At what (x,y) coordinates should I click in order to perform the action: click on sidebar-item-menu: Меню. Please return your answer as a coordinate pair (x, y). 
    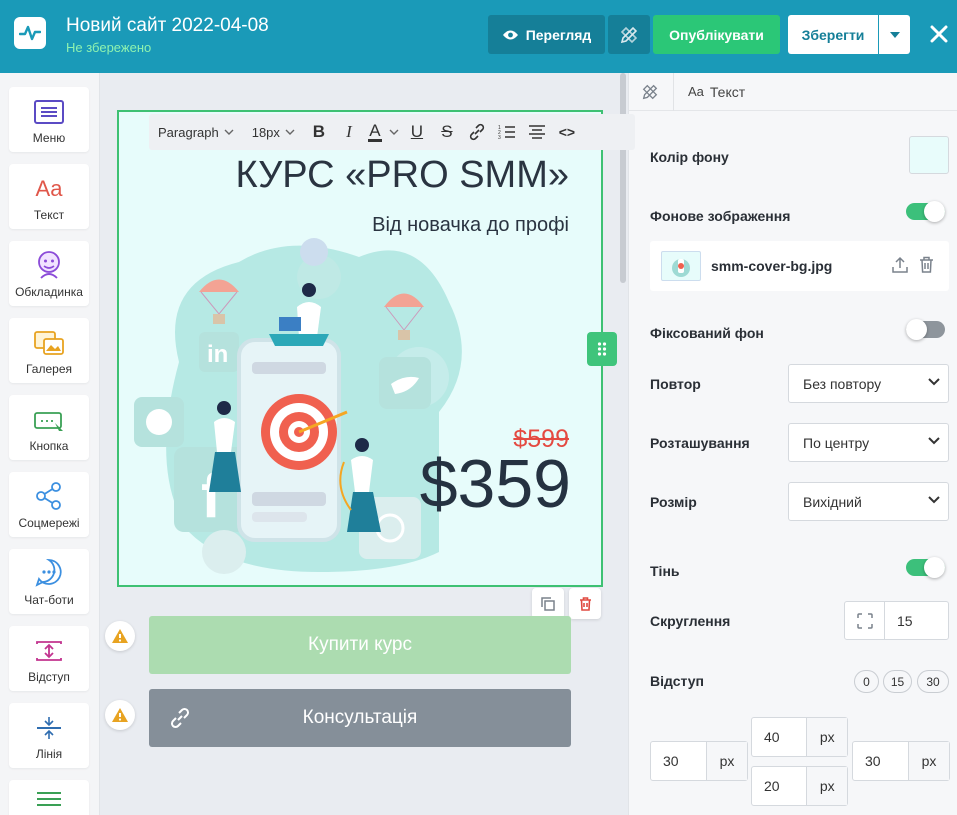
    Looking at the image, I should click on (49, 119).